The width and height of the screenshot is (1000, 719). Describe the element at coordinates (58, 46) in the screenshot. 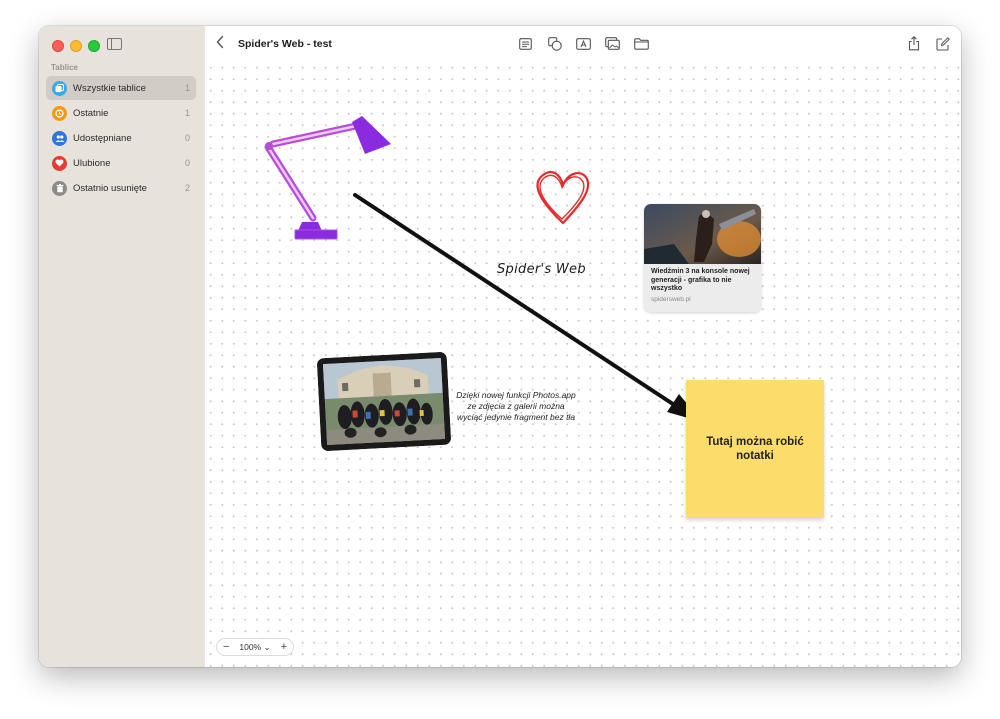

I see `close-window-button` at that location.